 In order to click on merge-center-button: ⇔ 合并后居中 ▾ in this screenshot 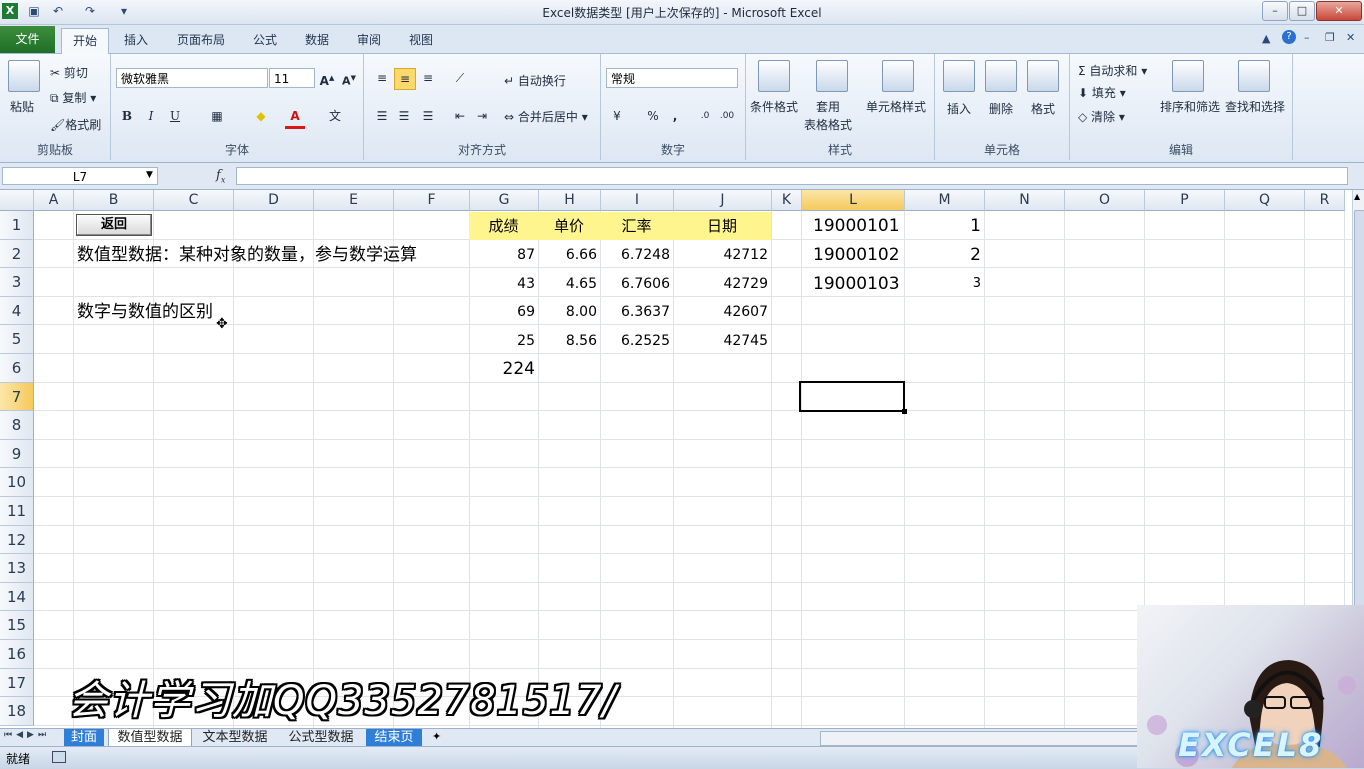, I will do `click(546, 116)`.